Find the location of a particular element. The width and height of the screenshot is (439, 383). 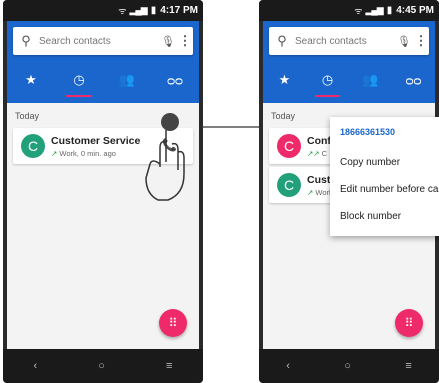

copy-number-item: Copy number is located at coordinates (384, 162).